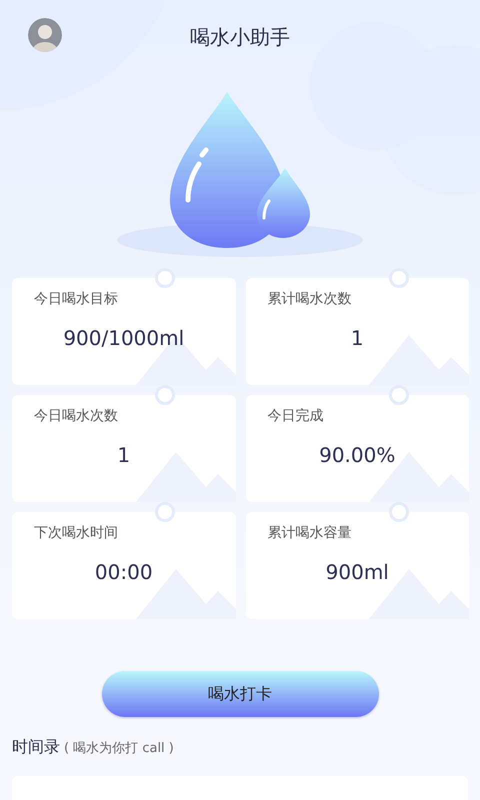 The width and height of the screenshot is (480, 800). What do you see at coordinates (36, 747) in the screenshot?
I see `section-title: 时间录` at bounding box center [36, 747].